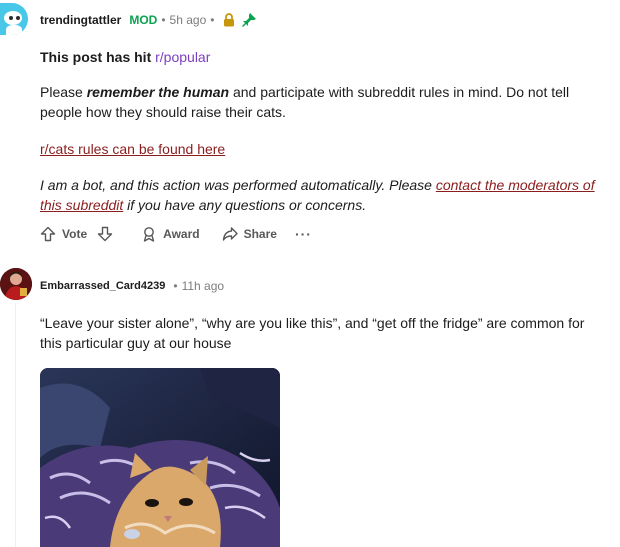 The image size is (620, 547). I want to click on username: trendingtattler, so click(80, 20).